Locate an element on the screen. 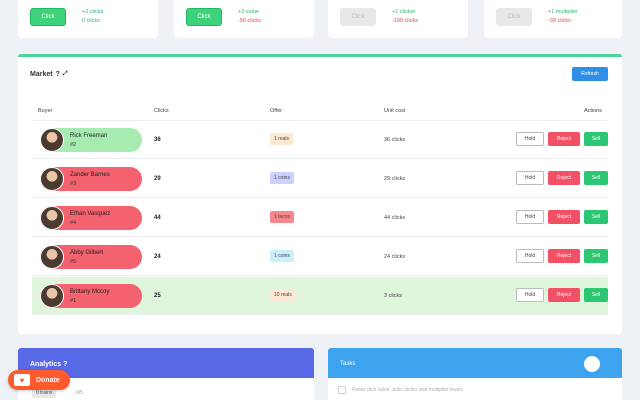 This screenshot has height=400, width=640. analytics-title: Analytics is located at coordinates (46, 364).